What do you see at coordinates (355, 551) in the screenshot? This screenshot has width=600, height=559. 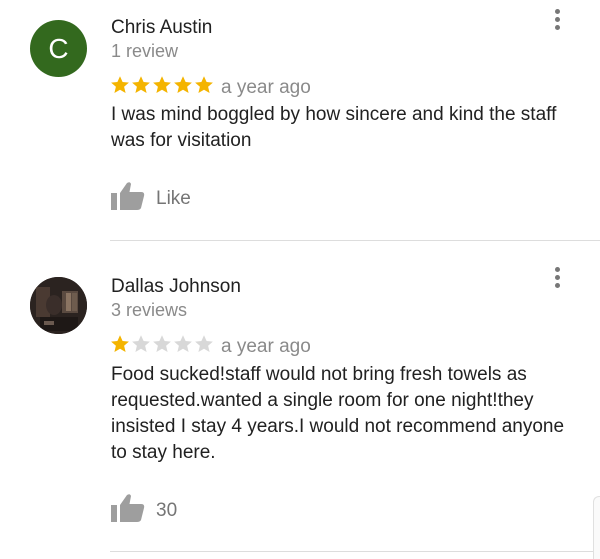 I see `divider` at bounding box center [355, 551].